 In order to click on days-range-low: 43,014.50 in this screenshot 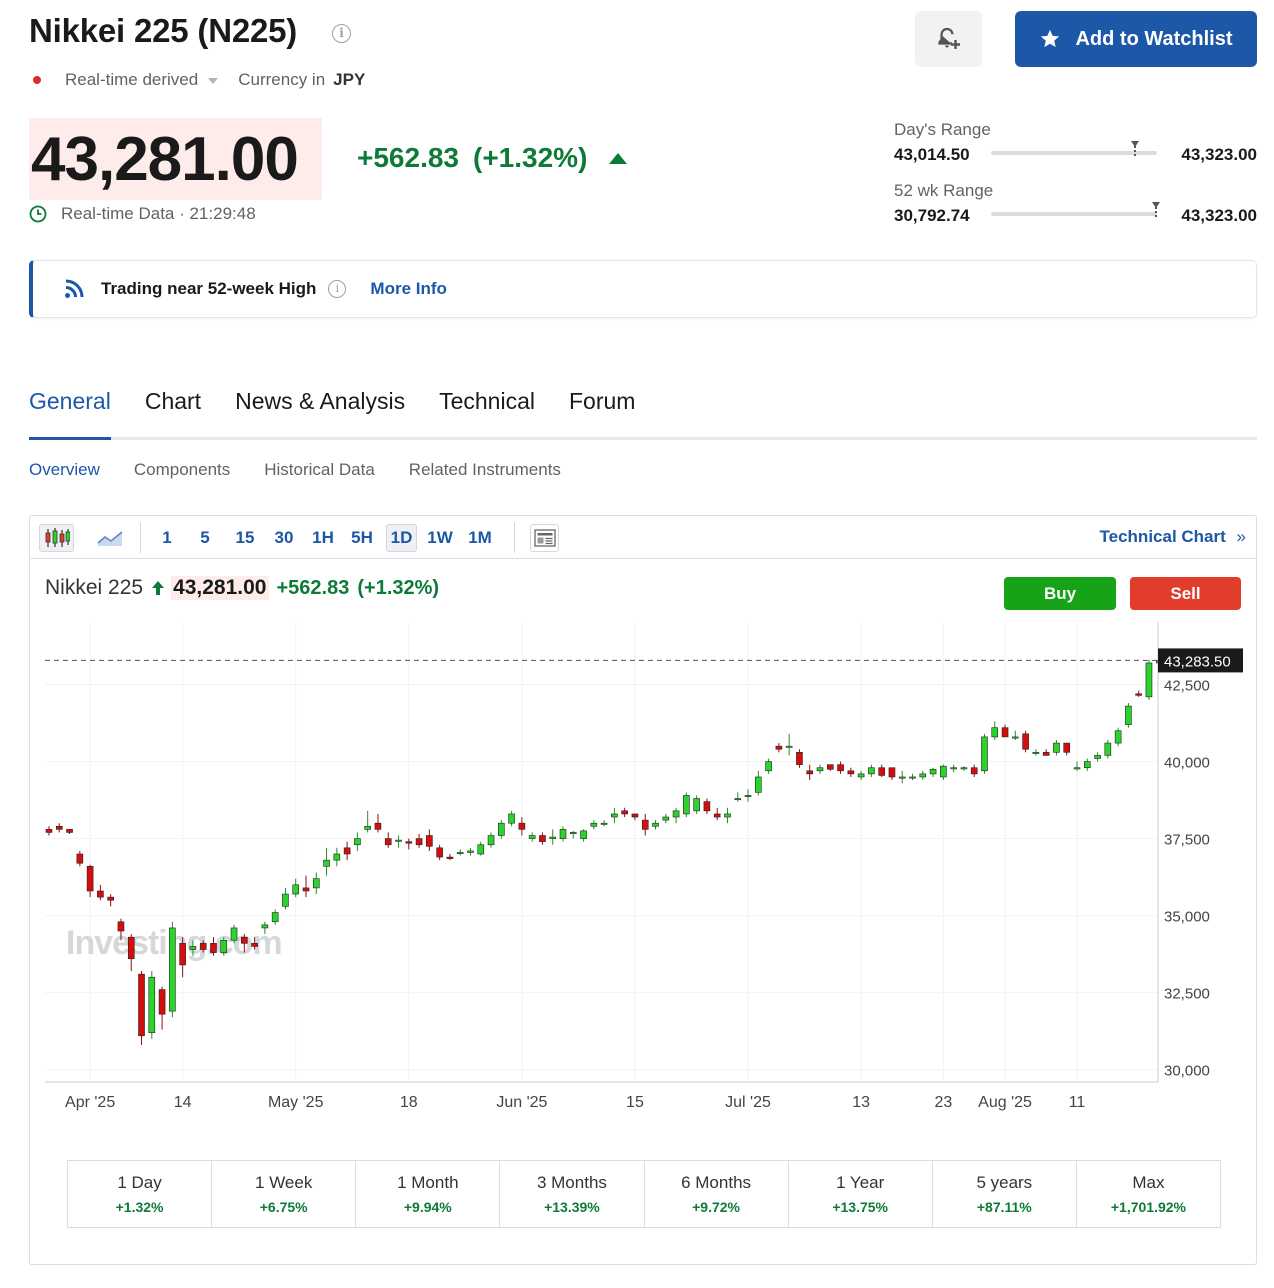, I will do `click(932, 154)`.